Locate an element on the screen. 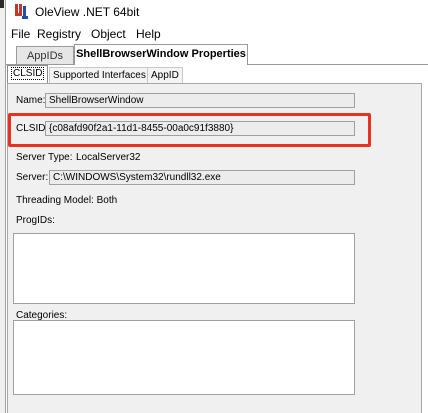 This screenshot has height=413, width=428. tab-appid: AppID is located at coordinates (165, 75).